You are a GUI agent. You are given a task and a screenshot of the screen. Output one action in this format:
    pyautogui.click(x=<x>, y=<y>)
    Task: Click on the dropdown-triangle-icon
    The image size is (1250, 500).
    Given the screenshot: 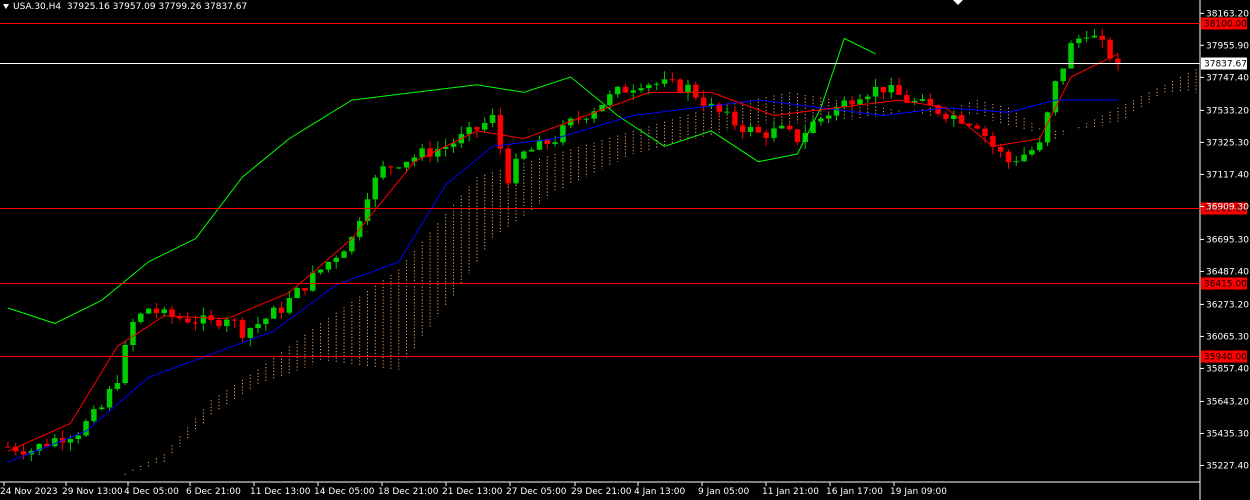 What is the action you would take?
    pyautogui.click(x=6, y=6)
    